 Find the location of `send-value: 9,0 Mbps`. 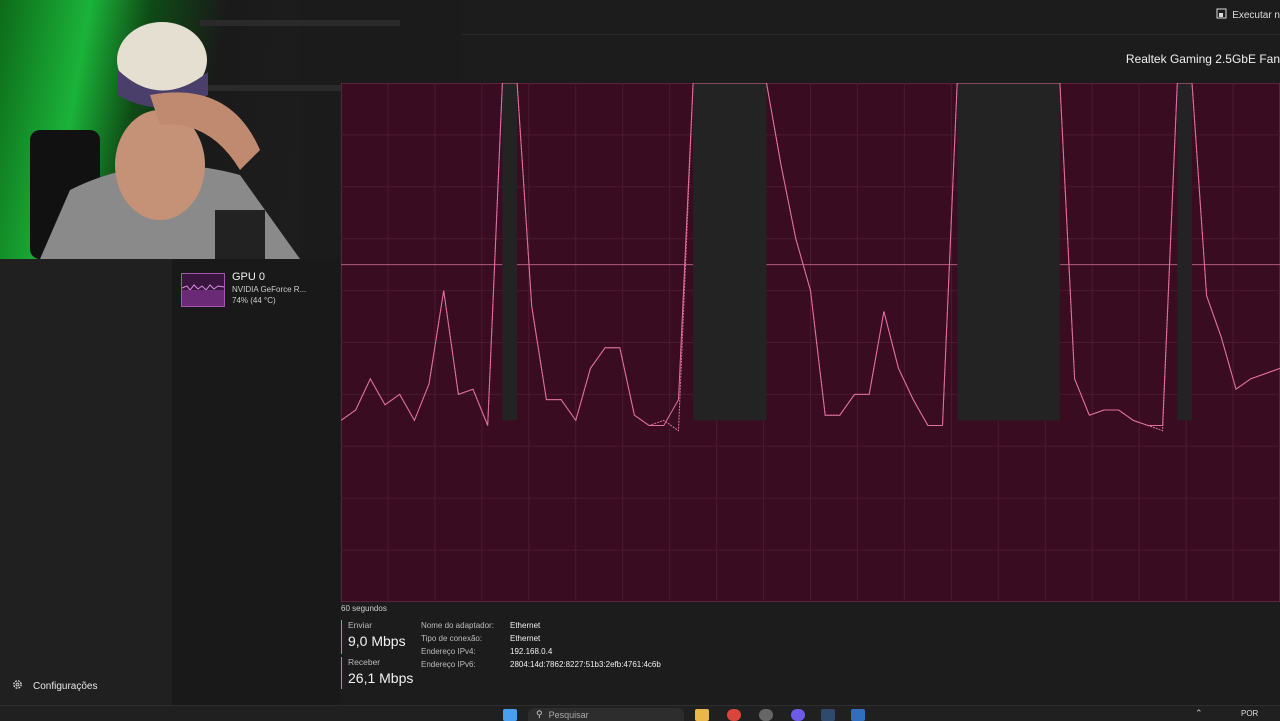

send-value: 9,0 Mbps is located at coordinates (377, 641).